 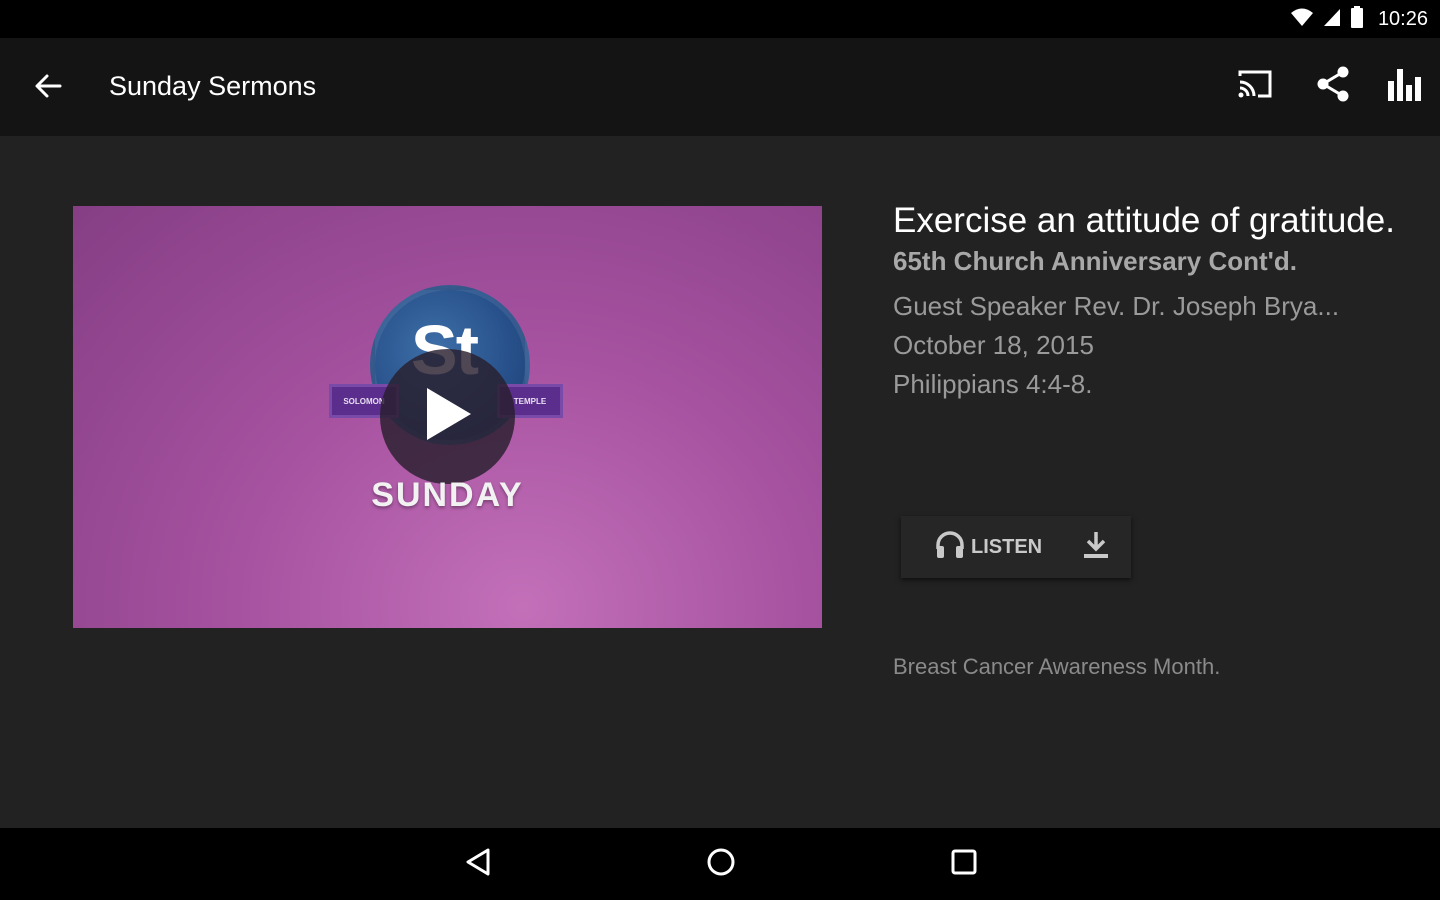 I want to click on status-time: 10:26, so click(x=1402, y=18).